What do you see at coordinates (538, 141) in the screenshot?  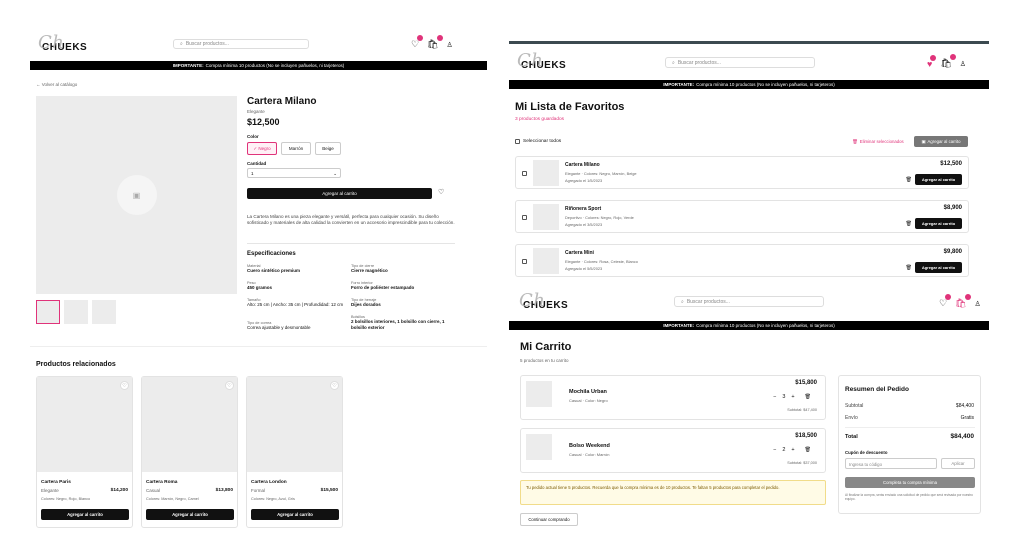 I see `select-all: Seleccionar todos` at bounding box center [538, 141].